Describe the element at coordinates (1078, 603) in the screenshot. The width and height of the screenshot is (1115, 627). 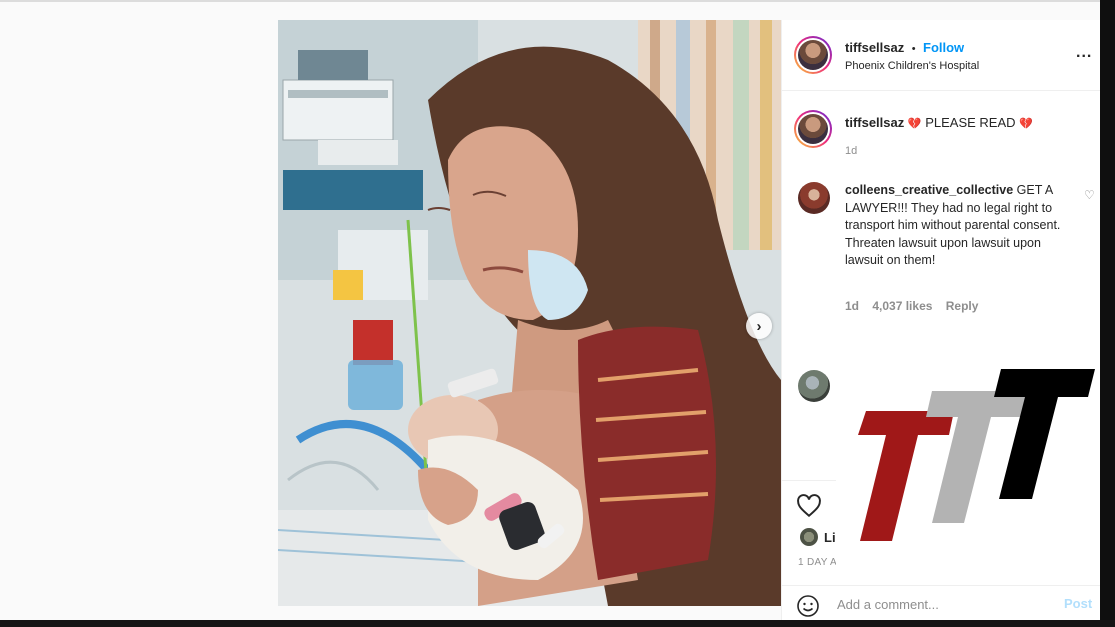
I see `post-comment-button: Post` at that location.